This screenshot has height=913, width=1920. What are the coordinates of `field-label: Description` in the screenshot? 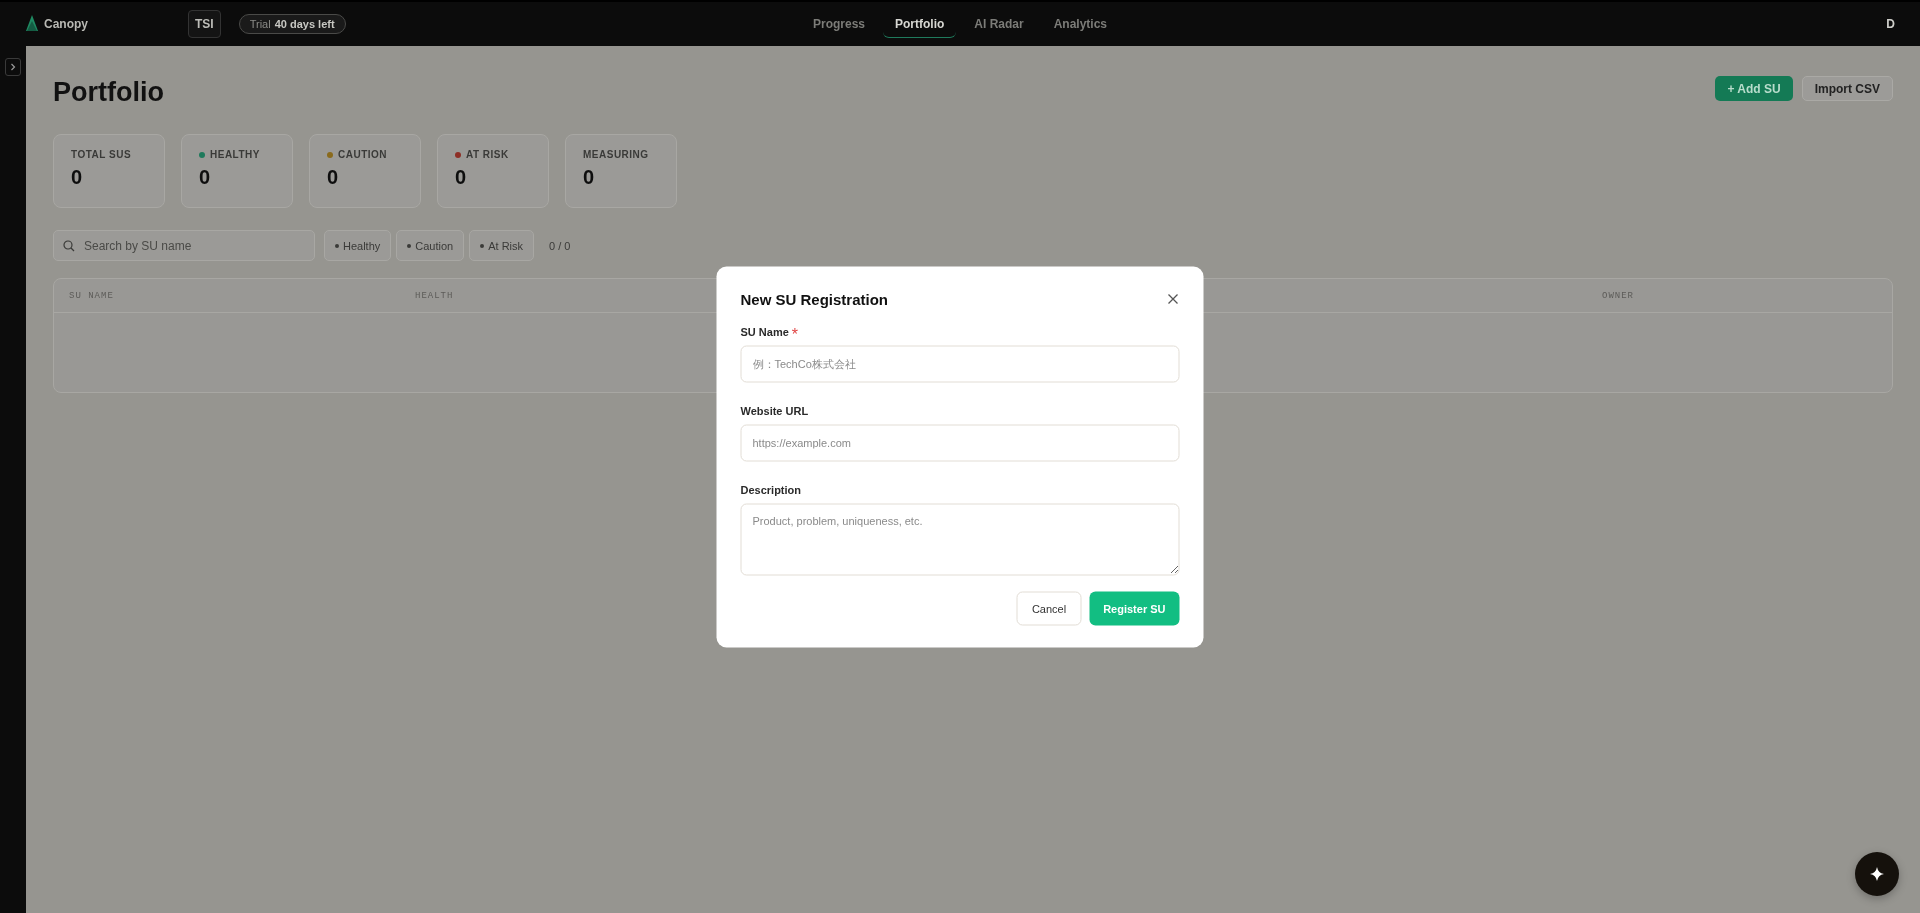 It's located at (770, 489).